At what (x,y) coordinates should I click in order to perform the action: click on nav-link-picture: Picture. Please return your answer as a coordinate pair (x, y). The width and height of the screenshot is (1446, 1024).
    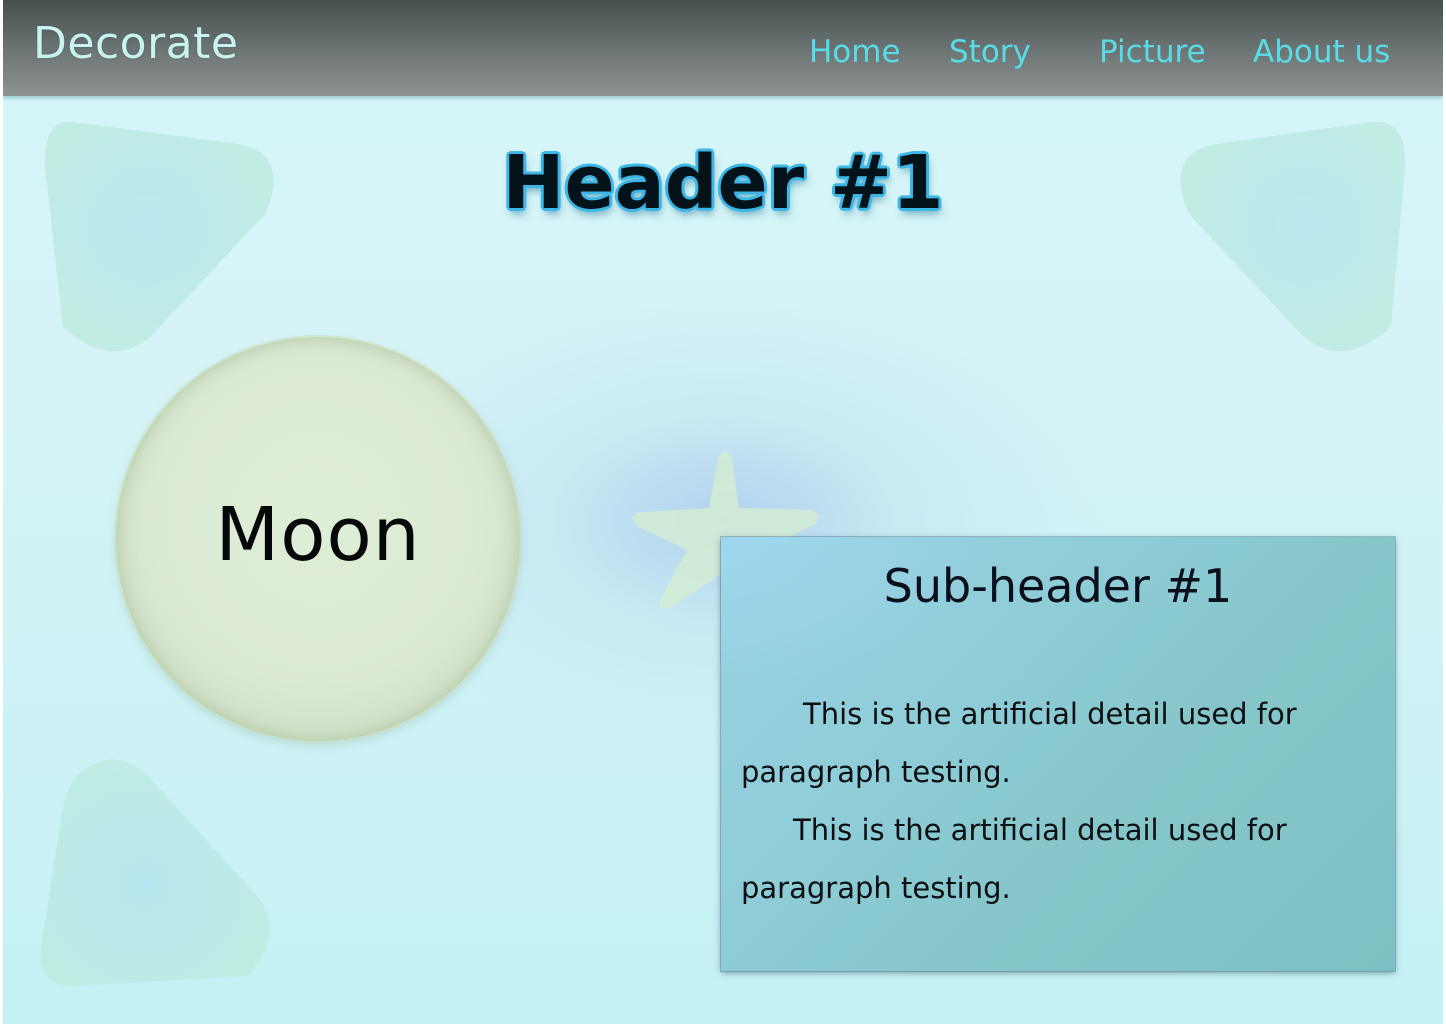
    Looking at the image, I should click on (1152, 52).